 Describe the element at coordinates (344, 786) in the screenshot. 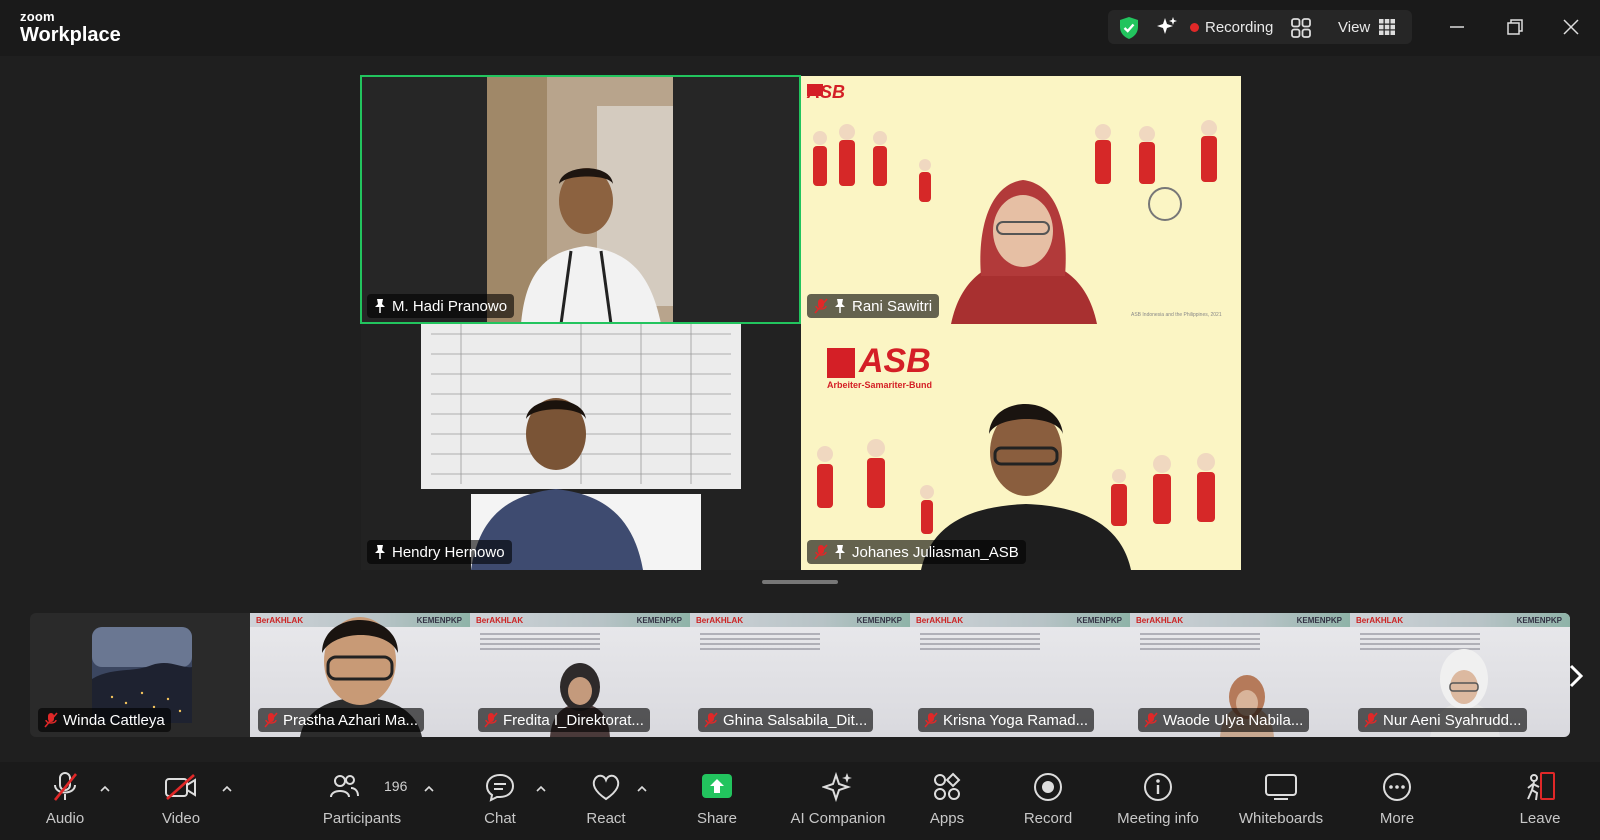

I see `participants-icon` at that location.